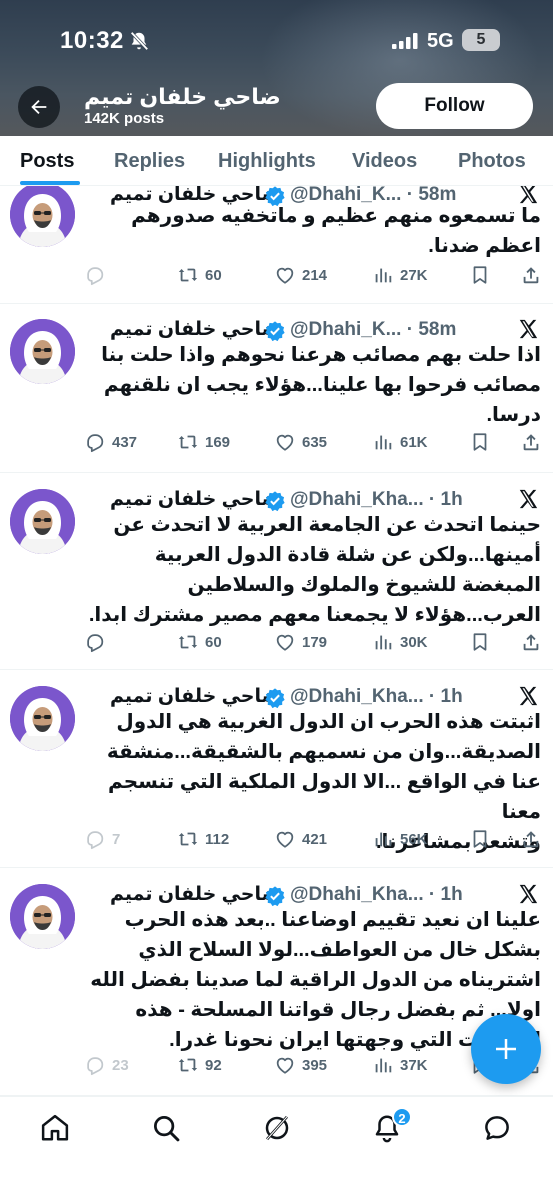 Image resolution: width=553 pixels, height=1200 pixels. I want to click on repost-icon, so click(188, 642).